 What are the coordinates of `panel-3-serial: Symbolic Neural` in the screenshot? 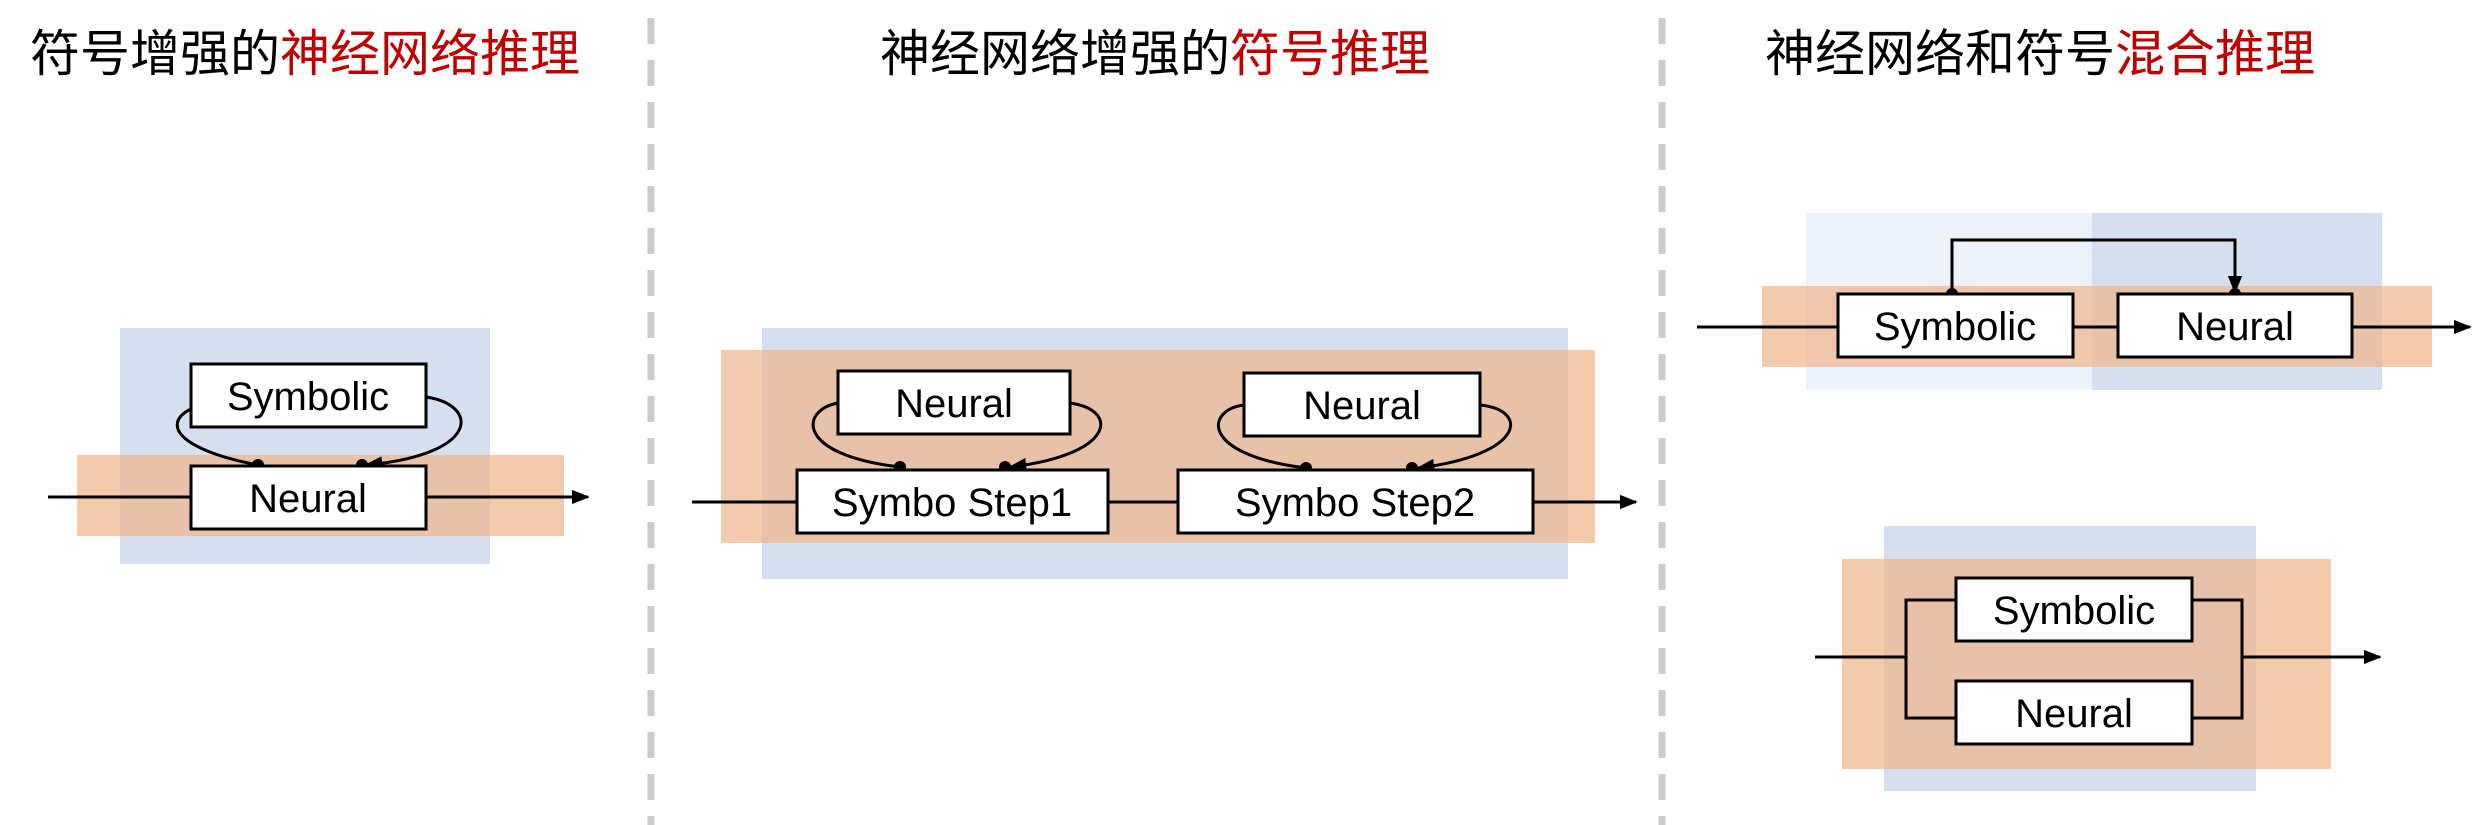 It's located at (2084, 301).